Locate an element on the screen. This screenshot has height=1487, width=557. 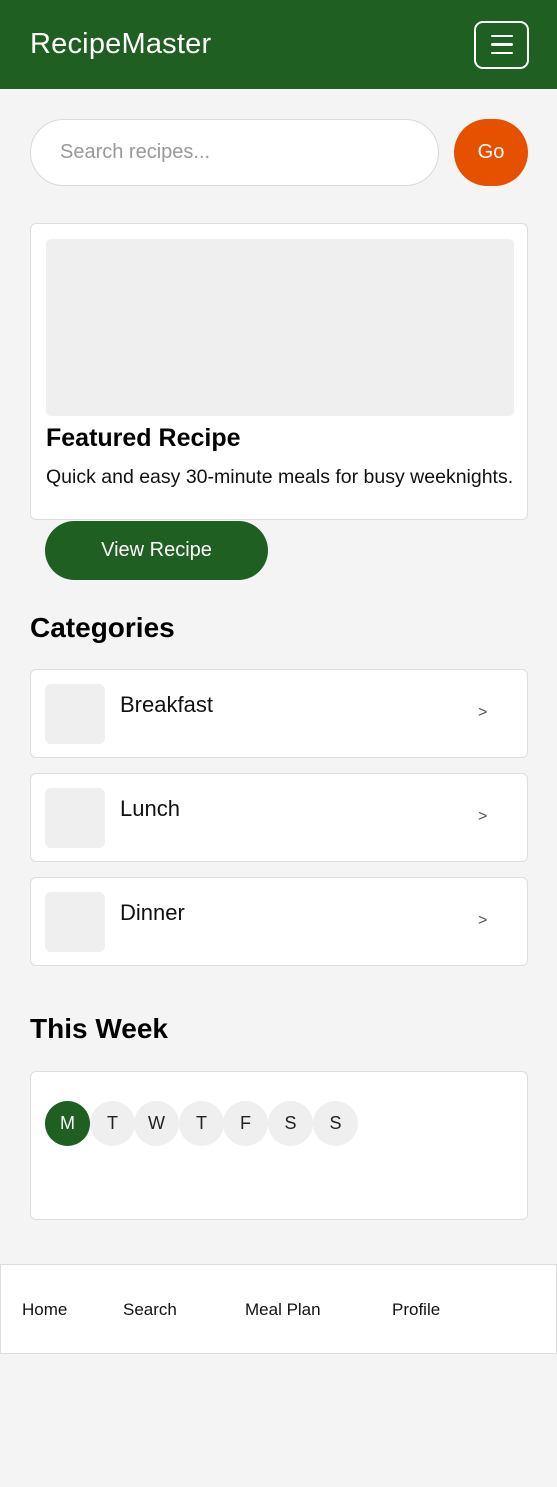
day-monday: M is located at coordinates (67, 1123).